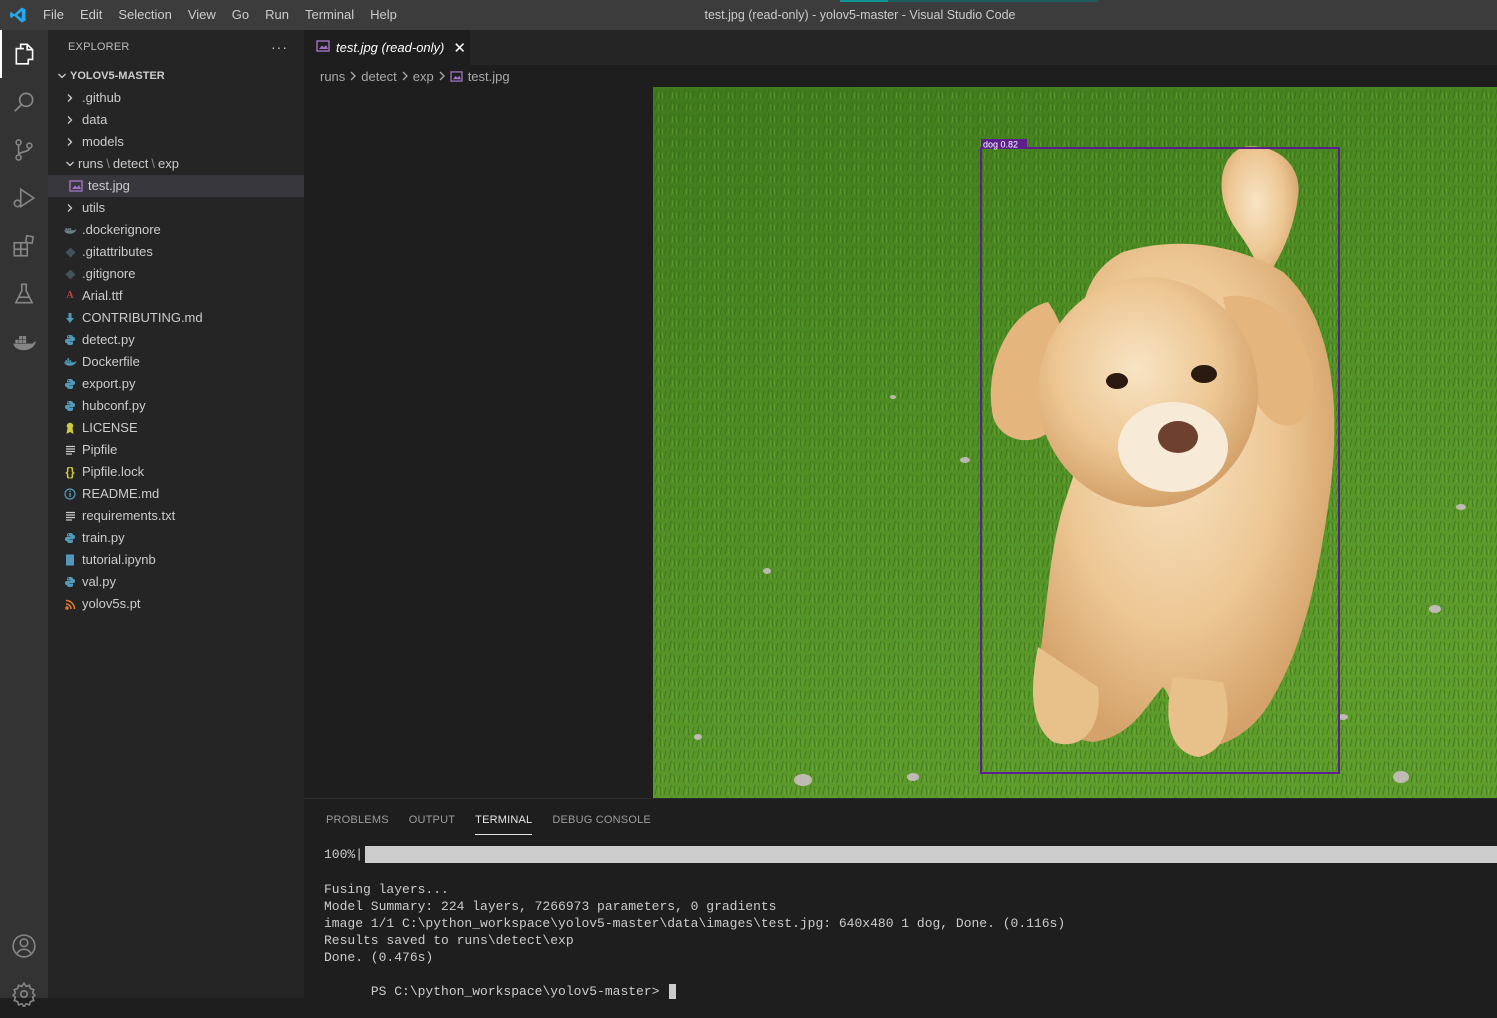 The width and height of the screenshot is (1497, 1018). I want to click on progress-fill, so click(931, 854).